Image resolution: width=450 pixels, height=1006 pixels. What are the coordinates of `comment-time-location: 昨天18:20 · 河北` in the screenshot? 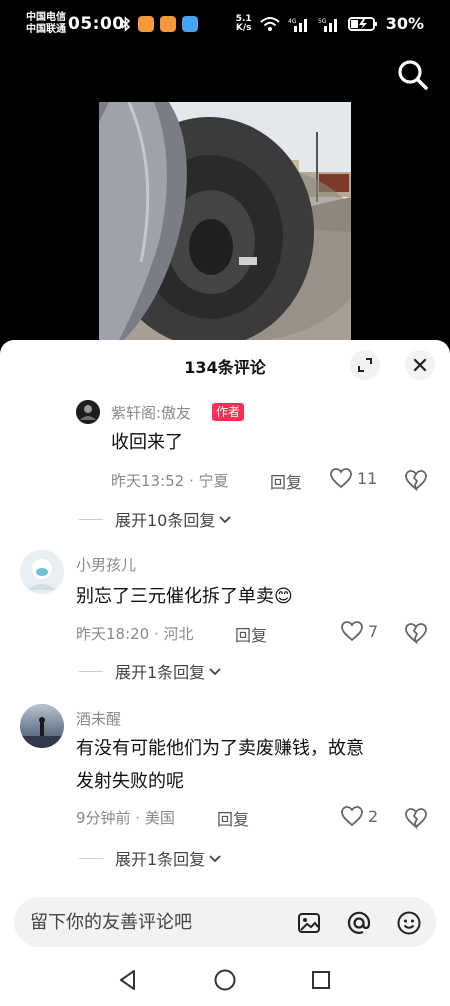 It's located at (135, 634).